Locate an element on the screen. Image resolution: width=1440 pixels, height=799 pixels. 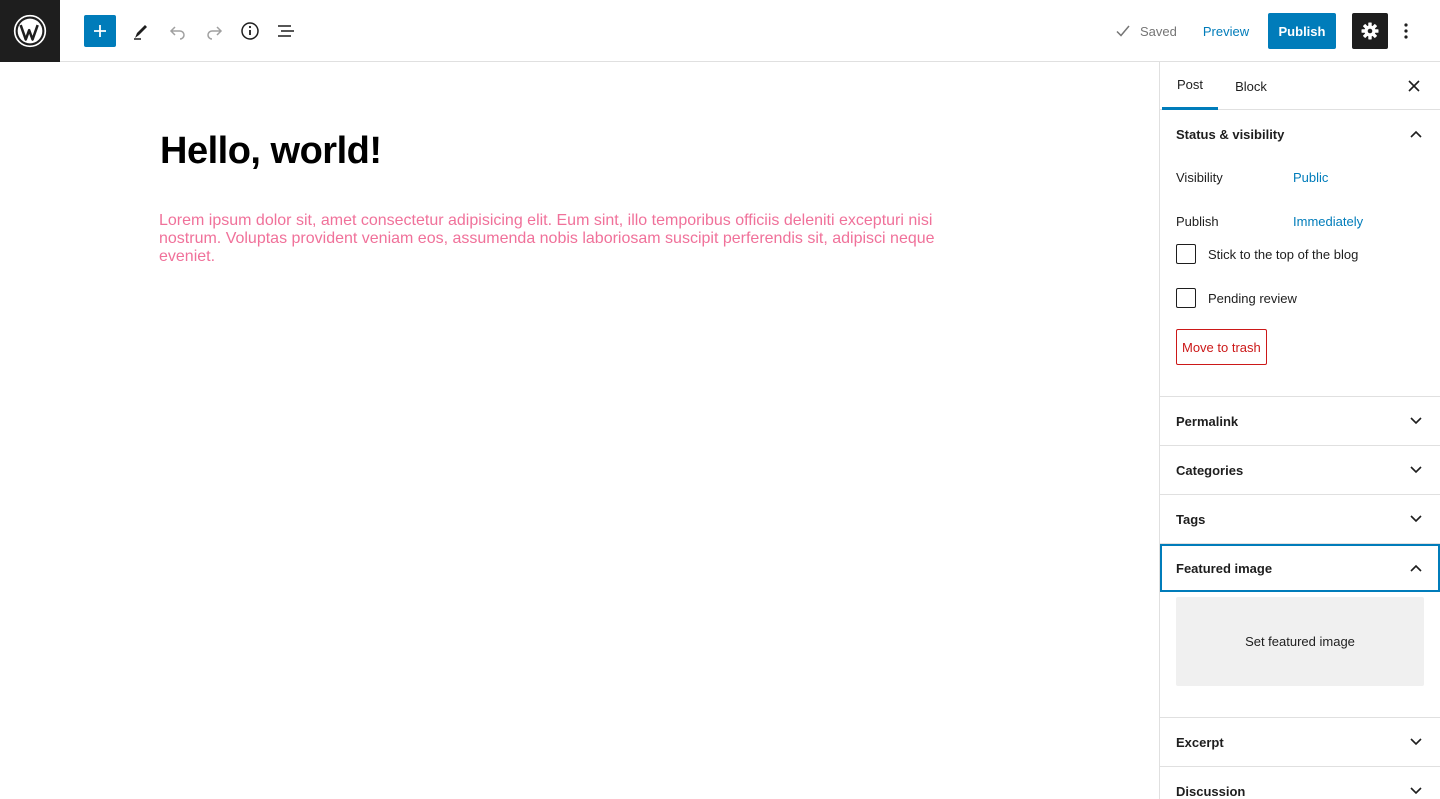
undo-icon is located at coordinates (177, 33).